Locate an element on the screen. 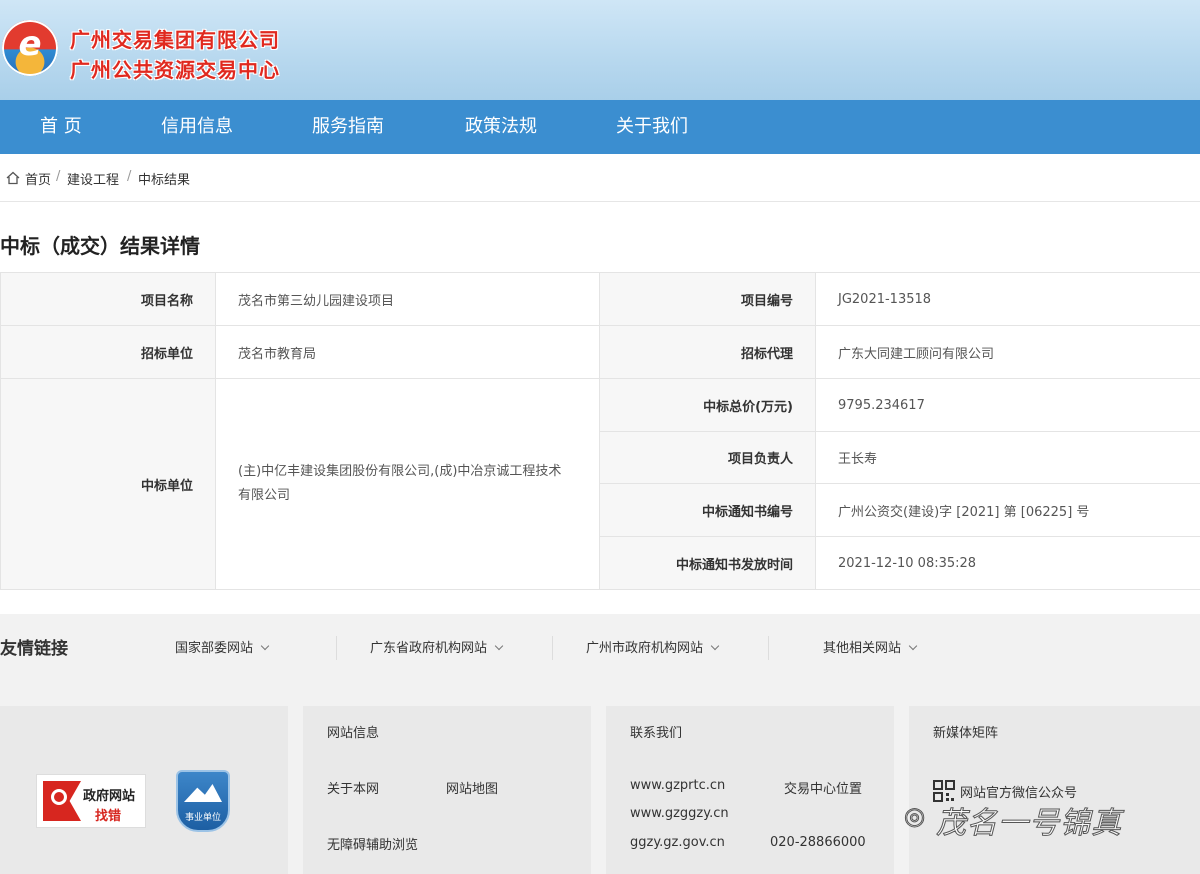 The image size is (1200, 874). unit-badge-label: 事业单位 is located at coordinates (202, 818).